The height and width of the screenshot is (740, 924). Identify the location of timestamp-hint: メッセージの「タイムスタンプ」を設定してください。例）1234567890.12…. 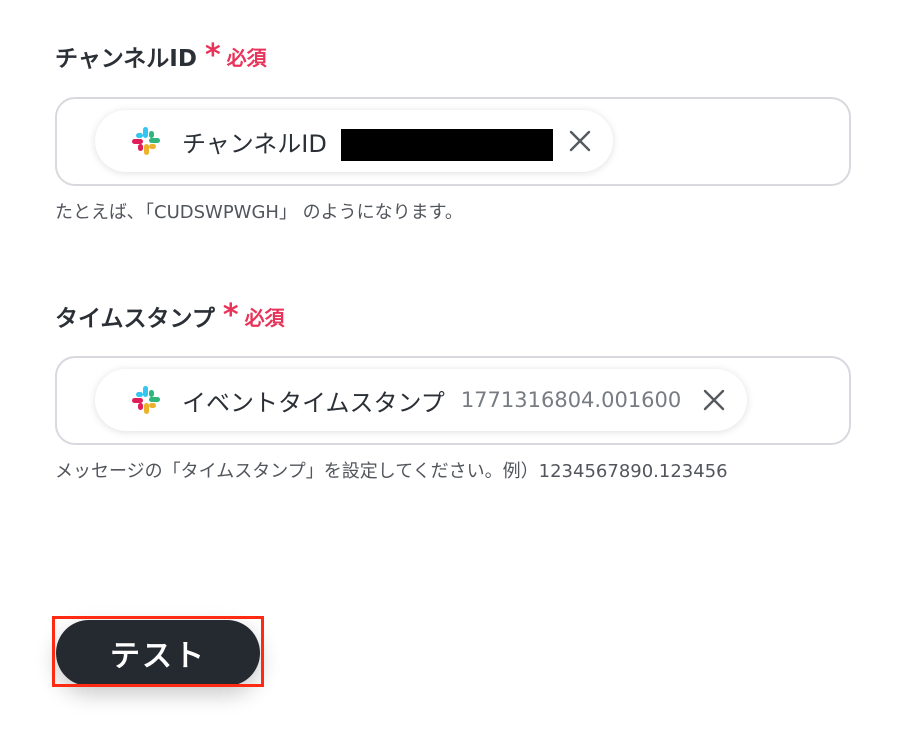
(391, 471).